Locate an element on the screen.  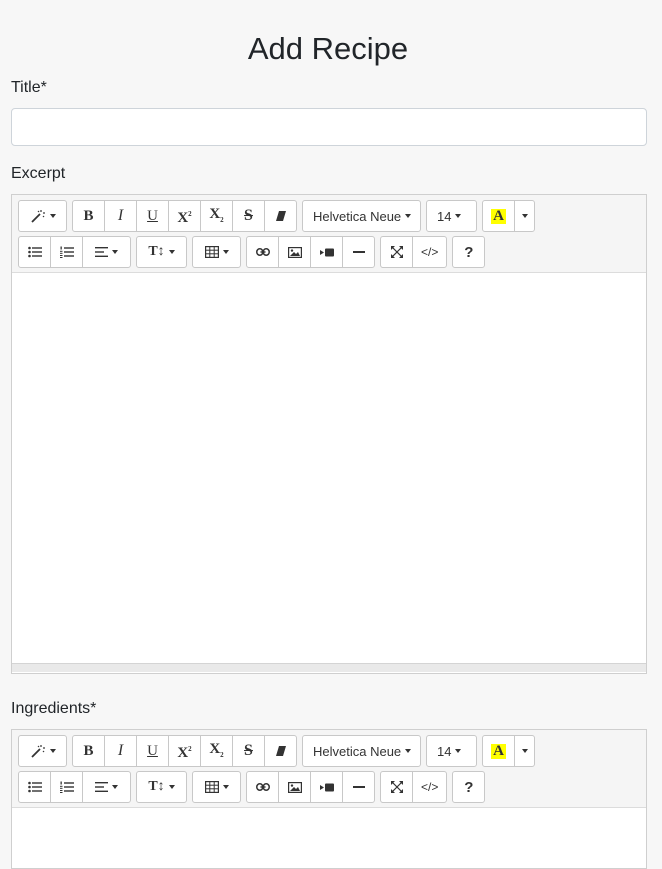
excerpt-label: Excerpt is located at coordinates (38, 173).